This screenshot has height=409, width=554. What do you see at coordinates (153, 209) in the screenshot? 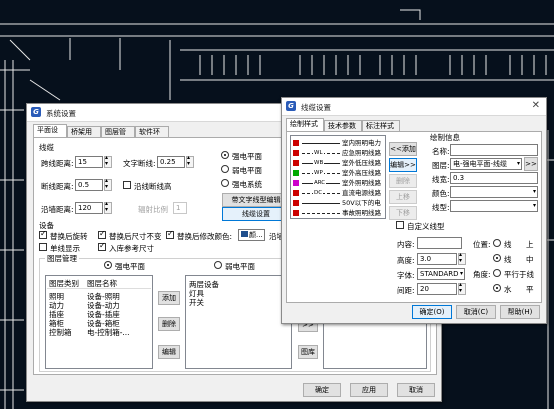
I see `arrange-ratio-label: 辐射比例` at bounding box center [153, 209].